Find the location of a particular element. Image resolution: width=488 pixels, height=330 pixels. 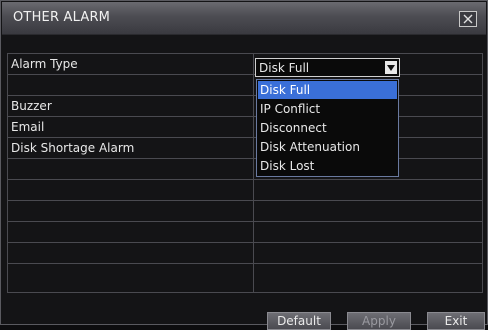

buzzer-label: Buzzer is located at coordinates (31, 106).